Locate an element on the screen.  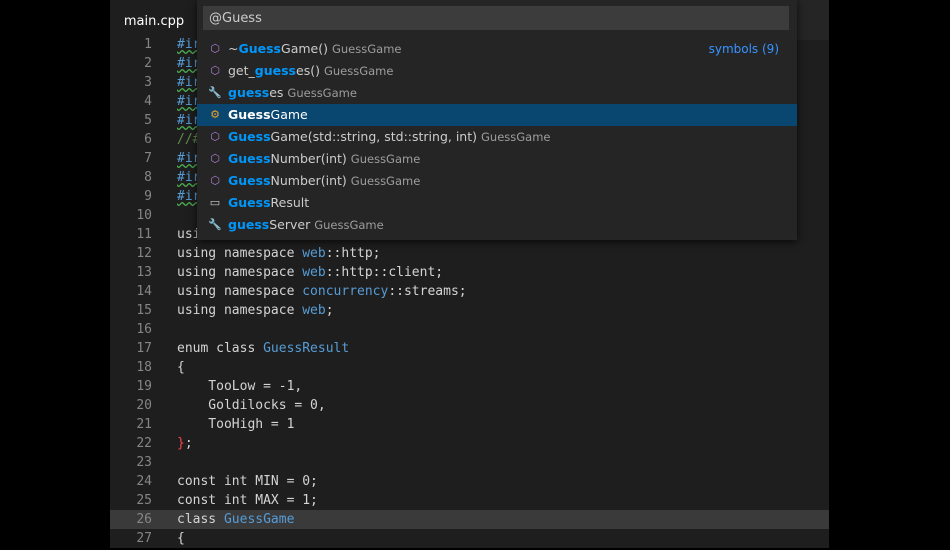
symbol-label: GuessGame is located at coordinates (268, 115).